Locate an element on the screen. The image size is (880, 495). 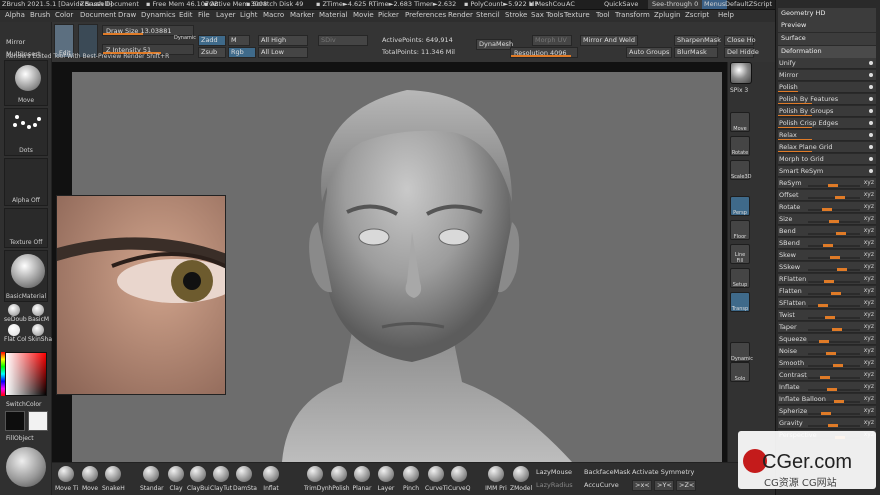
deformation-unify: Unify is located at coordinates (827, 63).